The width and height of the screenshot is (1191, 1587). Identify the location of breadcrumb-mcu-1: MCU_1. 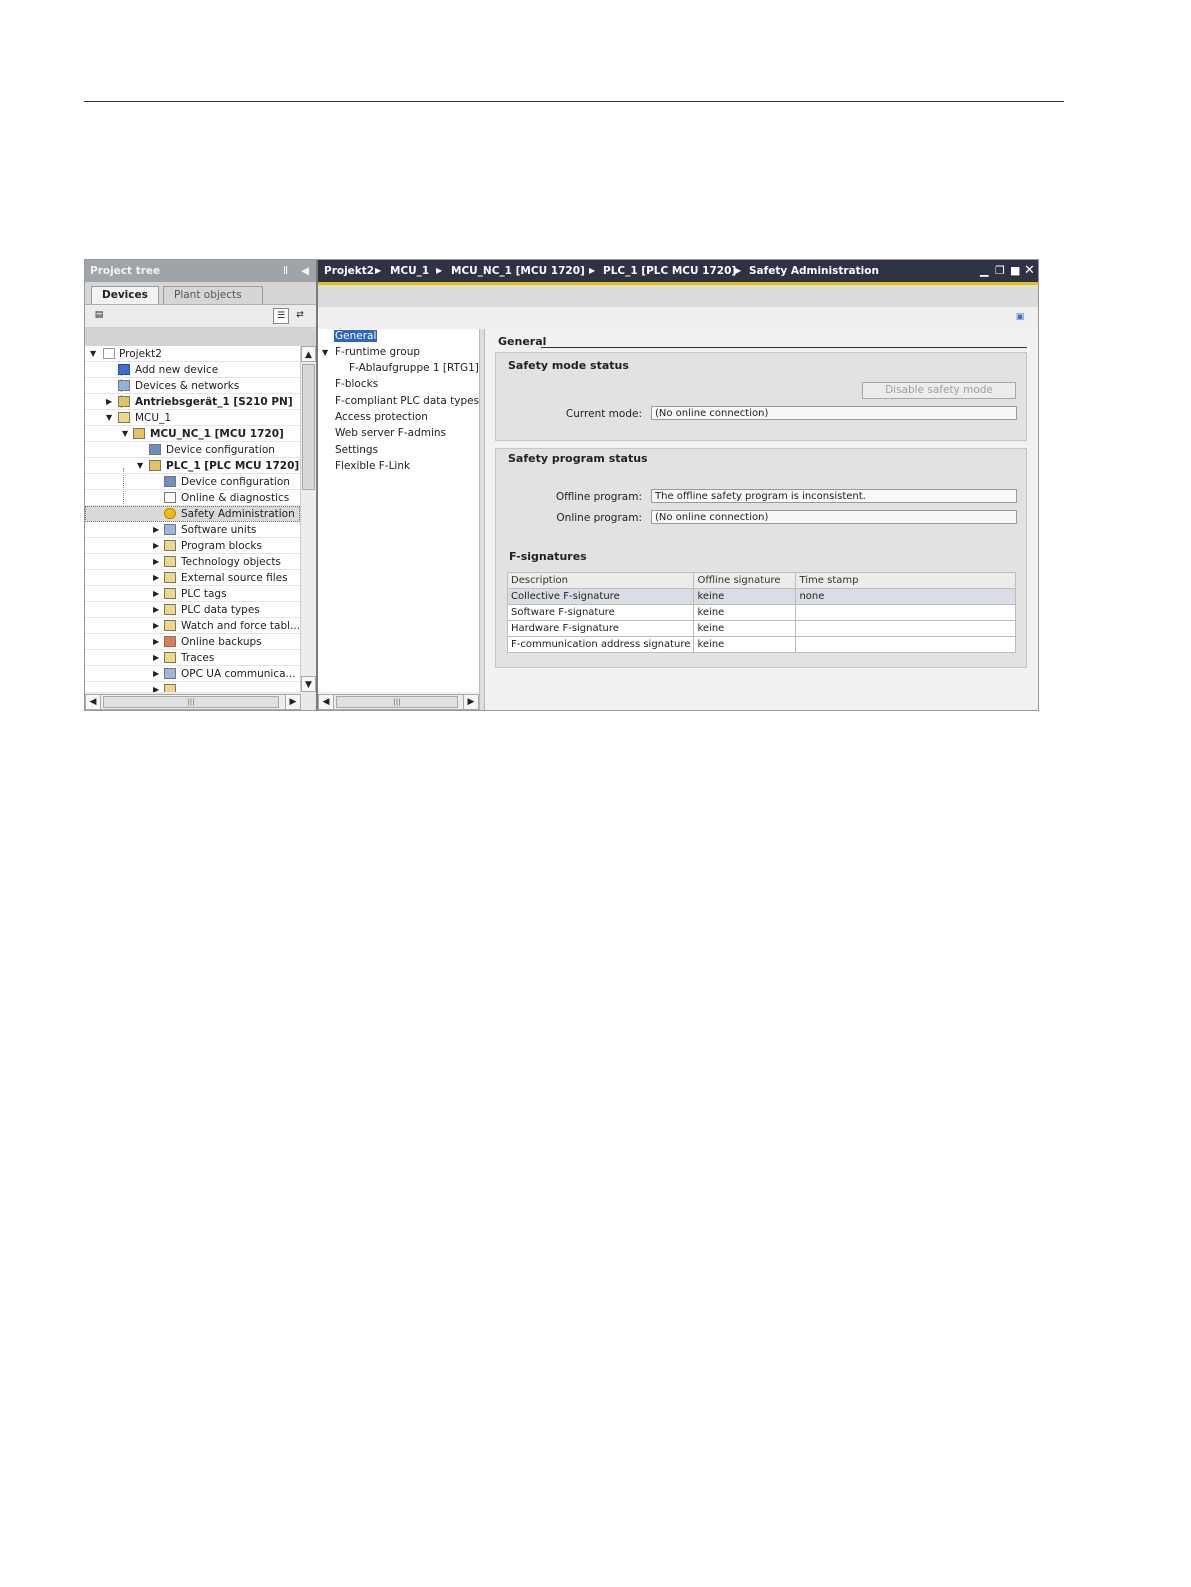
(409, 271).